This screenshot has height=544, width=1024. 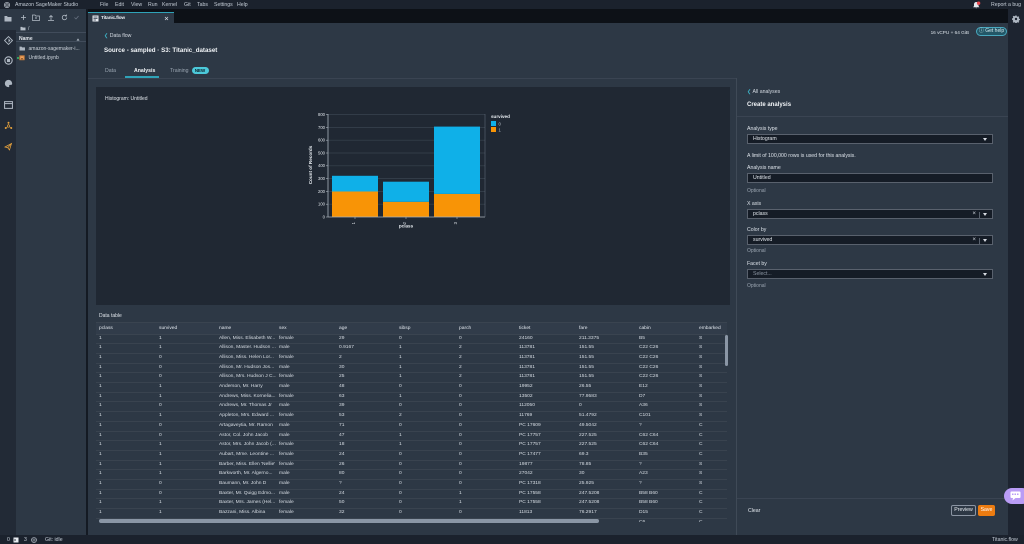 I want to click on svg-text: 600, so click(x=322, y=140).